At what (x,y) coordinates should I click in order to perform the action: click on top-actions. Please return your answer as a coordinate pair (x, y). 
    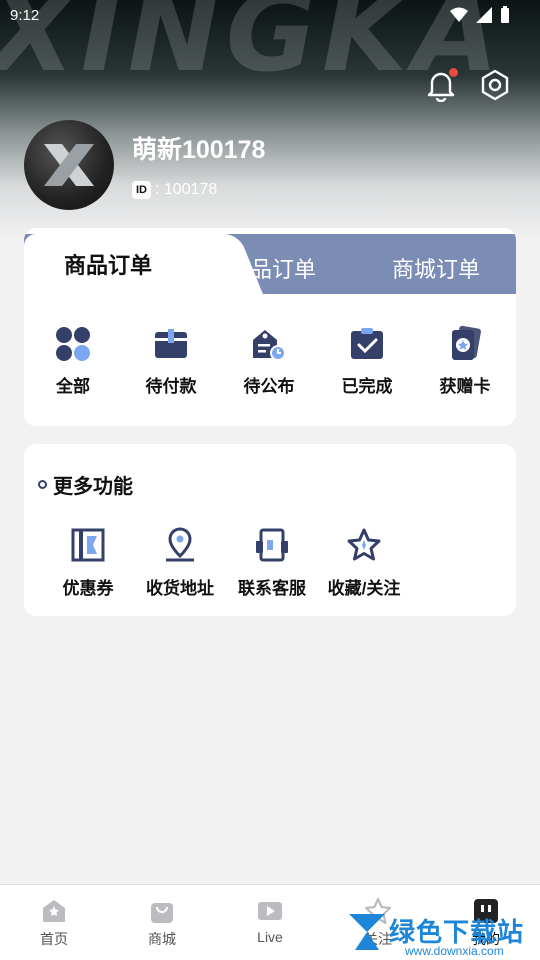
    Looking at the image, I should click on (468, 85).